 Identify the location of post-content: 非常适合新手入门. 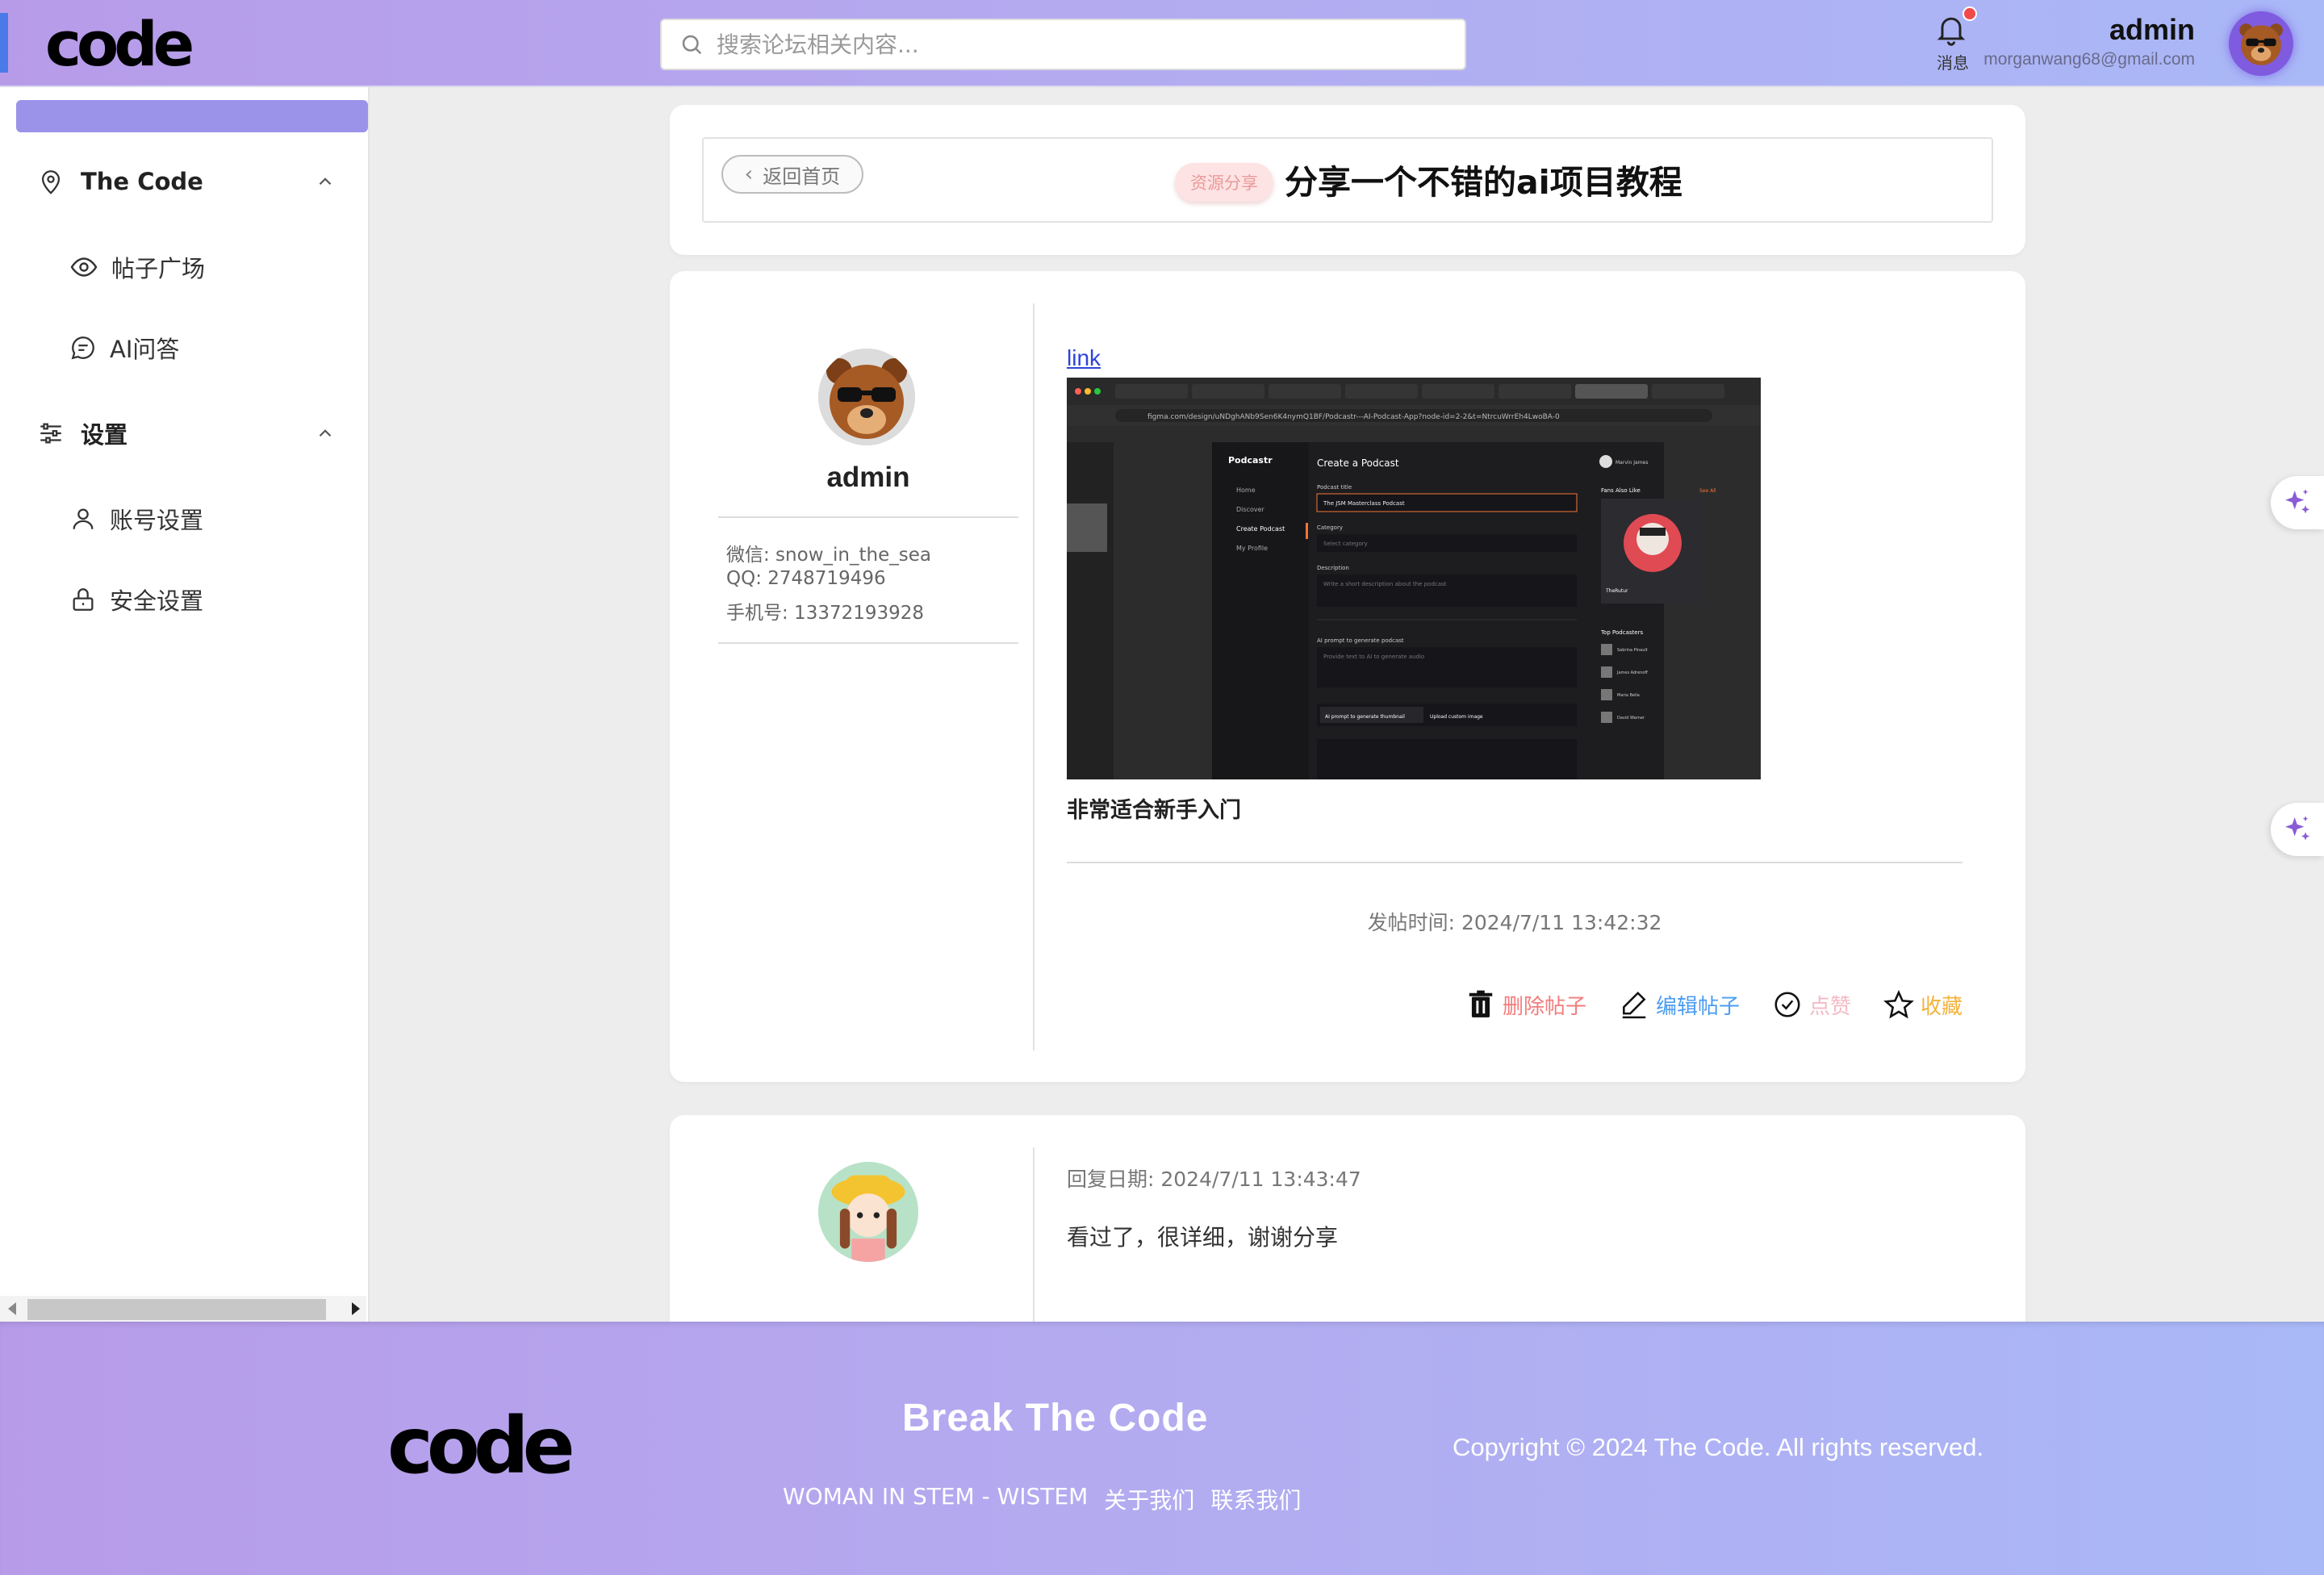
(1154, 811).